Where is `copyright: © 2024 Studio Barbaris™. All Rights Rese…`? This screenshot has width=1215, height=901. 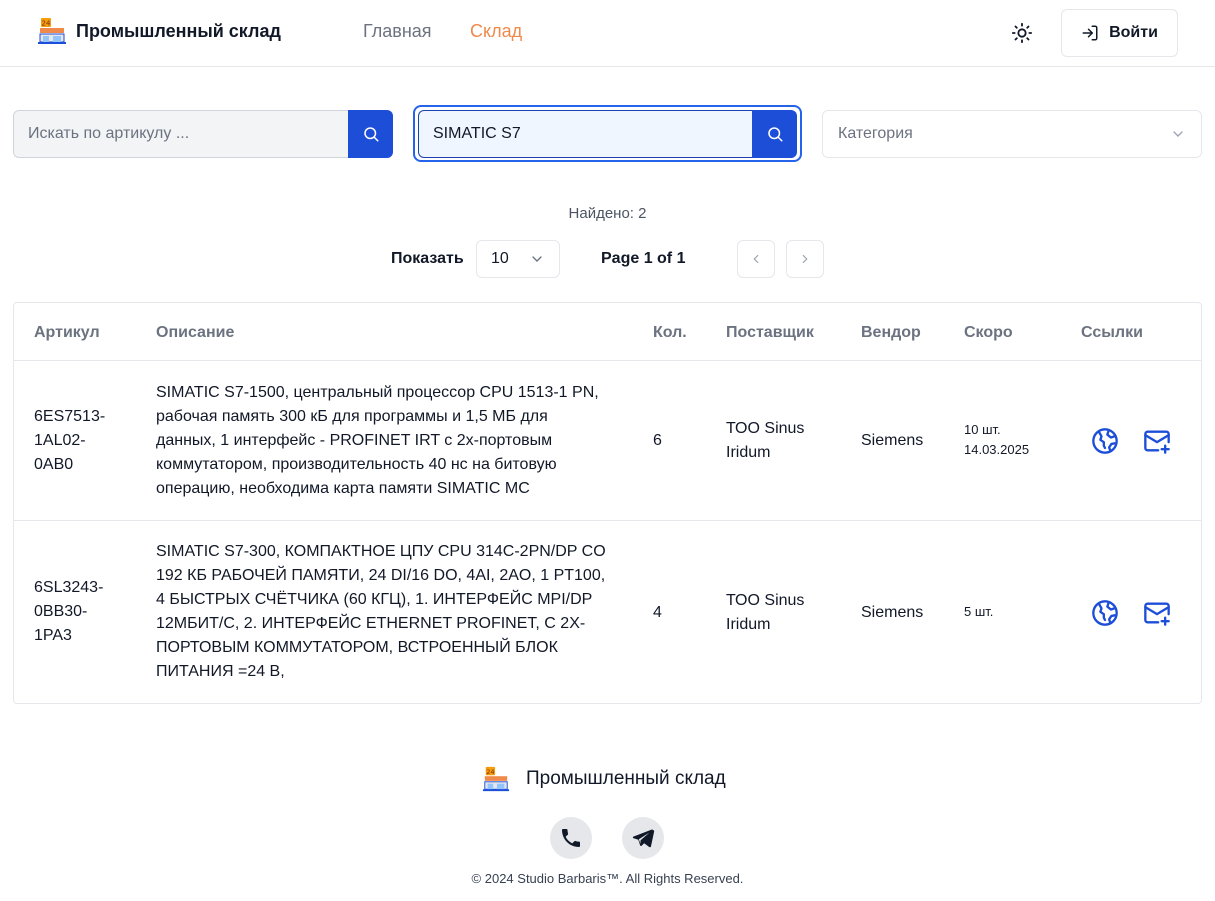 copyright: © 2024 Studio Barbaris™. All Rights Rese… is located at coordinates (607, 878).